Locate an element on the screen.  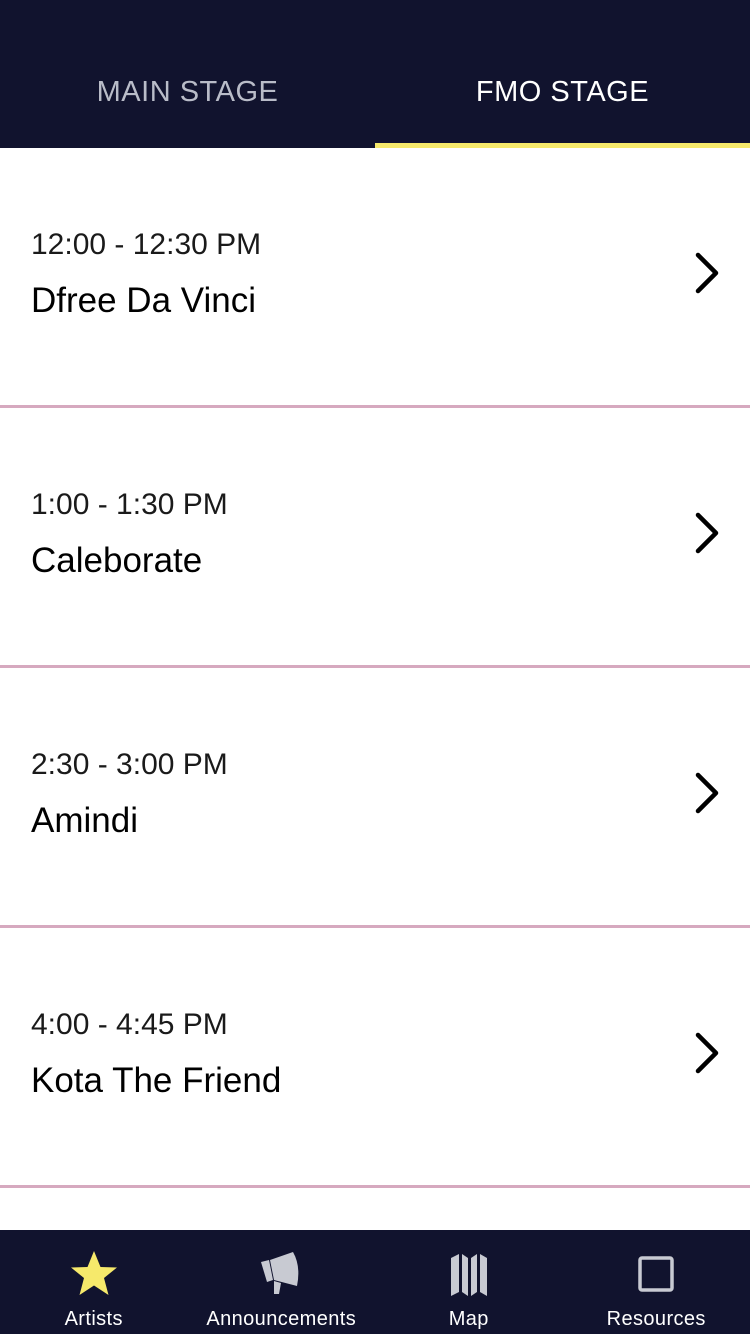
nav-item-resources: Resources is located at coordinates (656, 1282).